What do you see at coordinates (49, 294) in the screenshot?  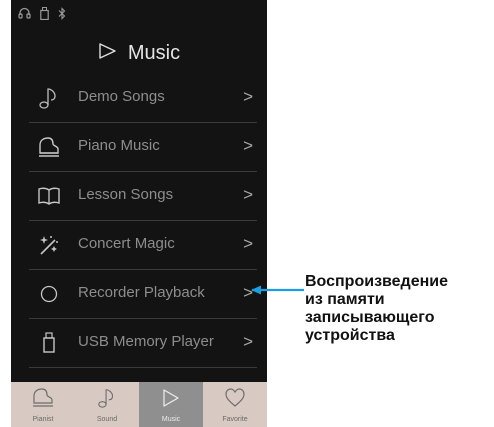 I see `circle-icon` at bounding box center [49, 294].